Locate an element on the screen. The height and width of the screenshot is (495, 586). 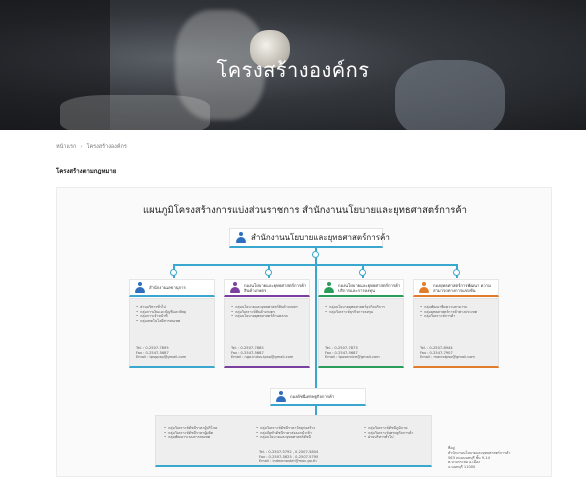
org-unit-name: กองดัชนีเศรษฐกิจการค้า is located at coordinates (312, 396).